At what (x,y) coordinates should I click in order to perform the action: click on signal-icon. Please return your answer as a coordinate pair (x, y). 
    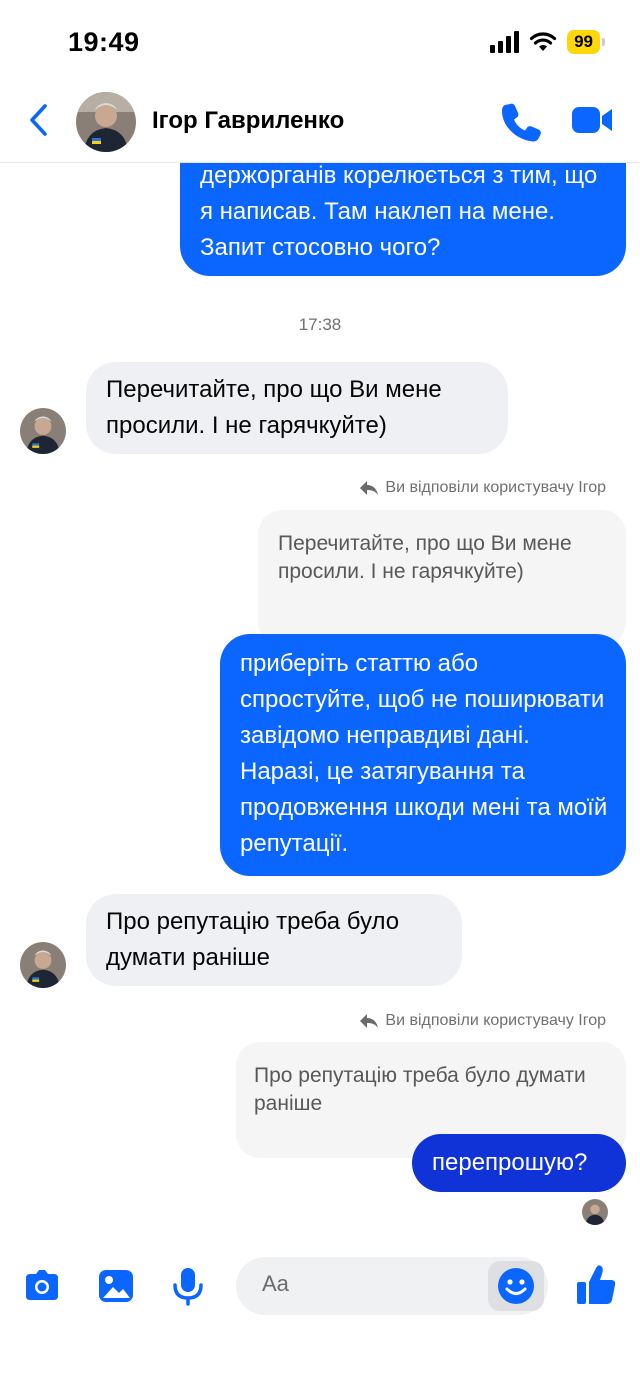
    Looking at the image, I should click on (505, 42).